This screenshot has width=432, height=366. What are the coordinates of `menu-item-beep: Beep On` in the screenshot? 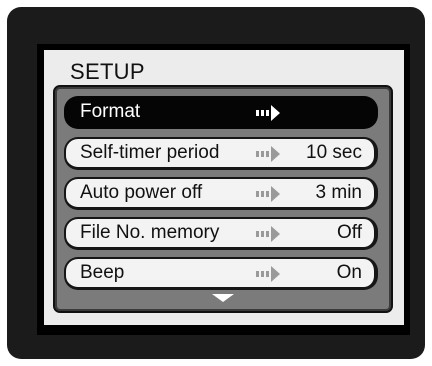 It's located at (221, 273).